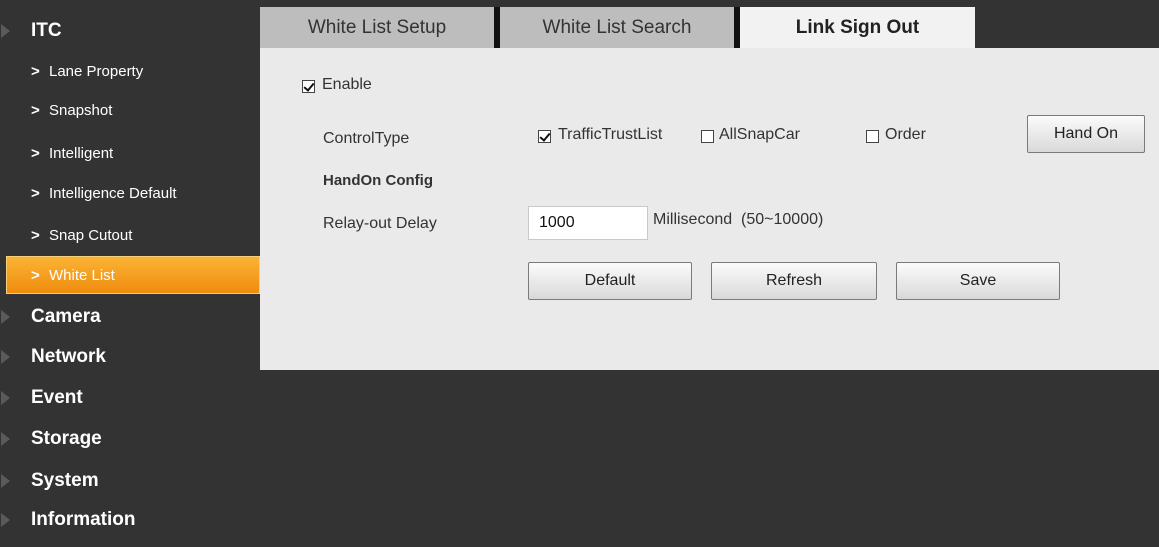 The image size is (1159, 547). I want to click on sidebar-item-intelligent: > Intelligent, so click(129, 153).